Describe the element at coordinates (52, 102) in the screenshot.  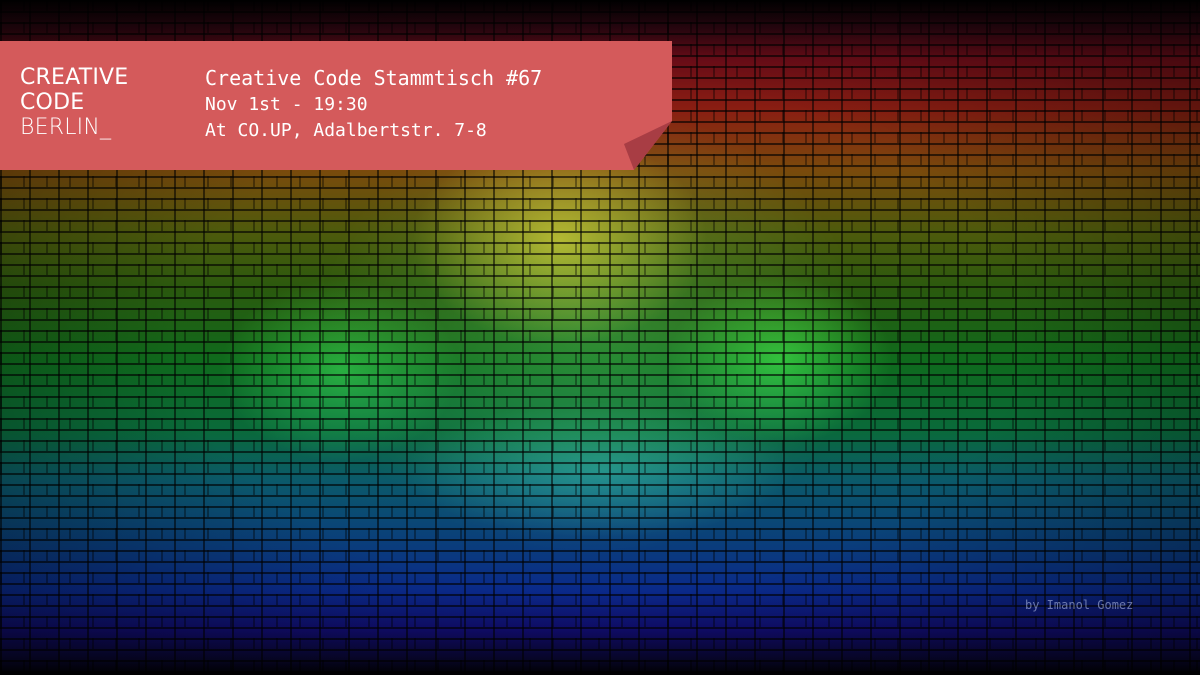
I see `logo-line-code: CODE` at that location.